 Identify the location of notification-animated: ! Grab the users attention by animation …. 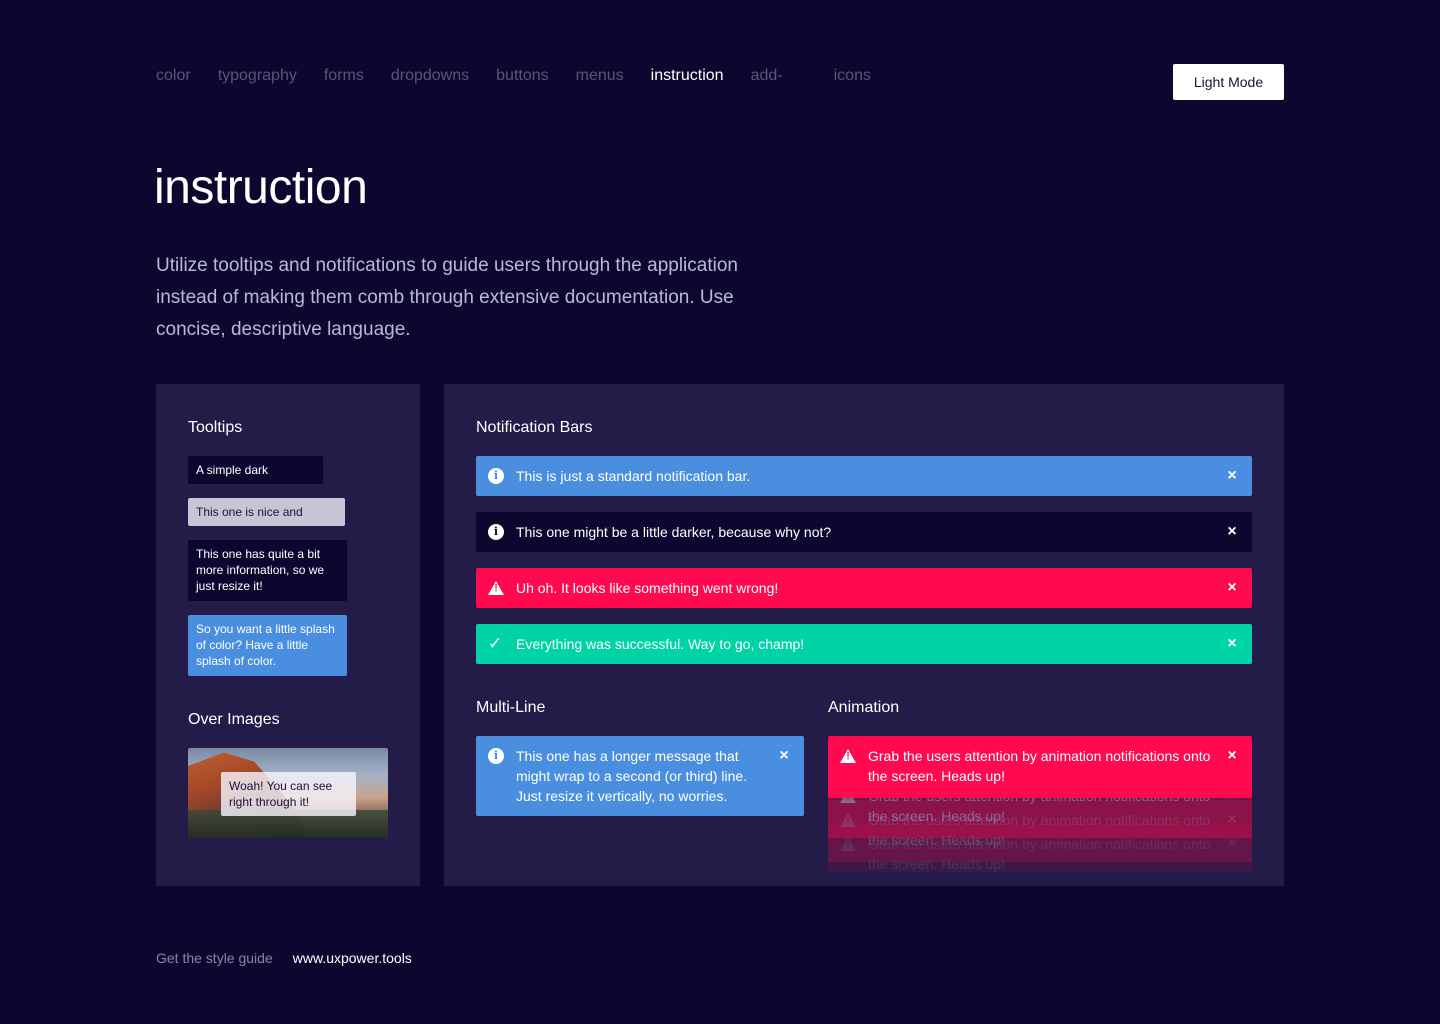
(1040, 767).